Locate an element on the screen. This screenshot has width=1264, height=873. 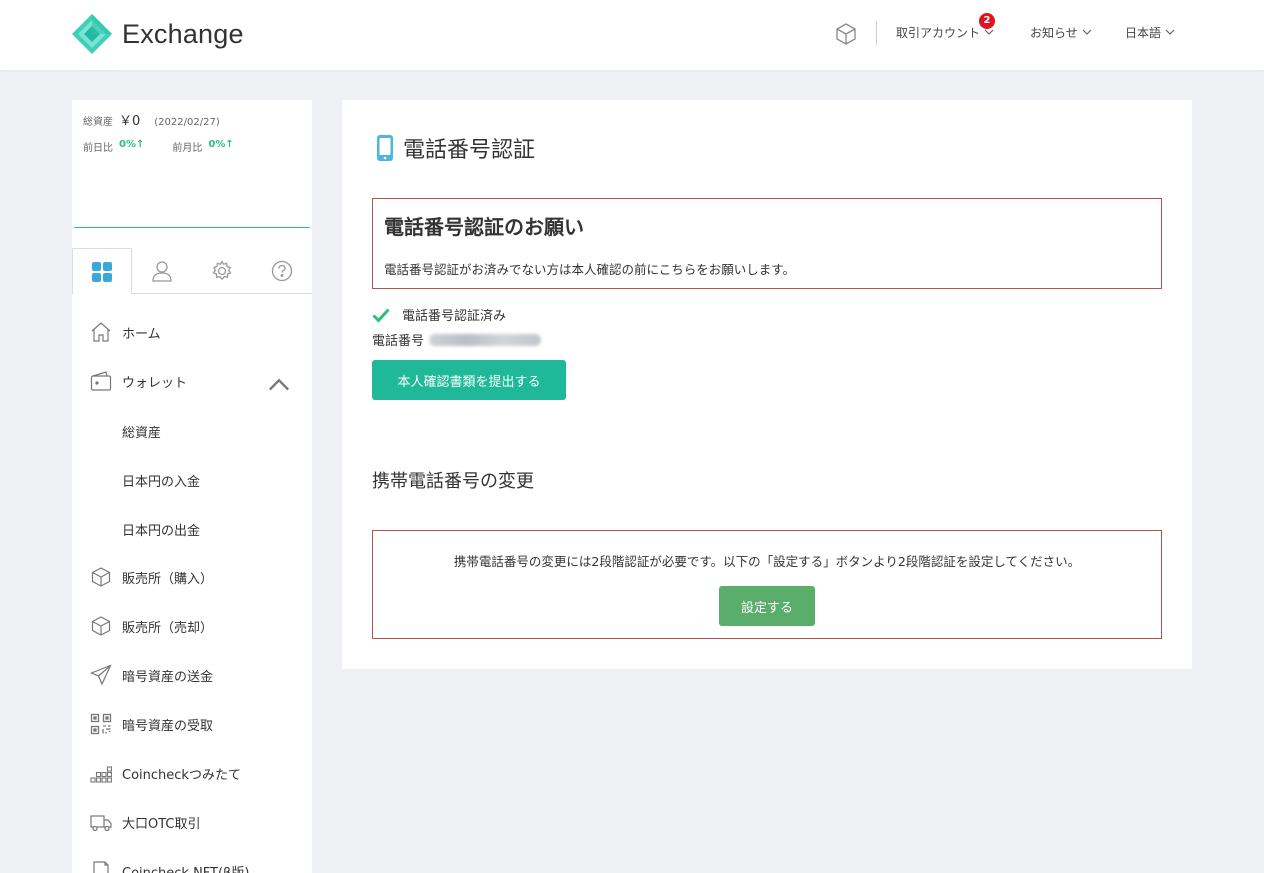
nav-nft-label: Coincheck NFT(β版) is located at coordinates (186, 869).